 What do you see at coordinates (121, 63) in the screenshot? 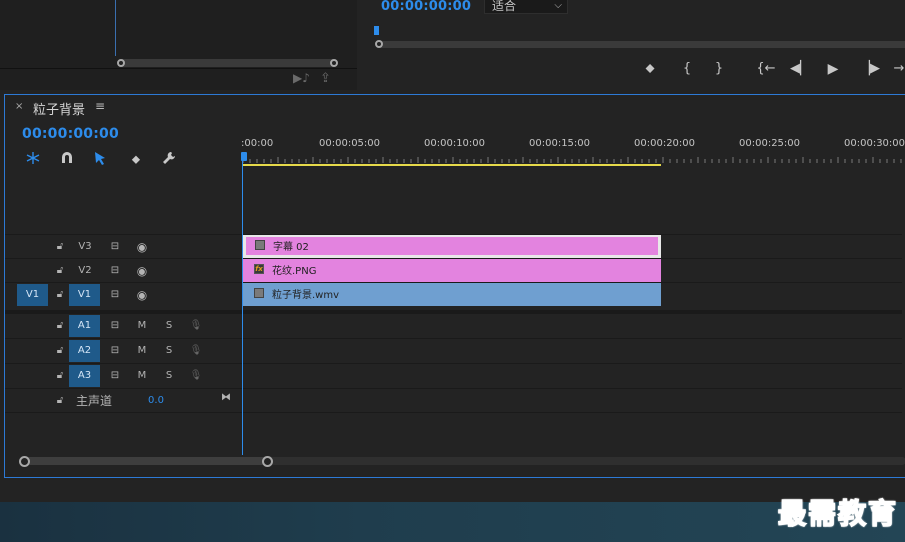
I see `source-zoom-handle-left` at bounding box center [121, 63].